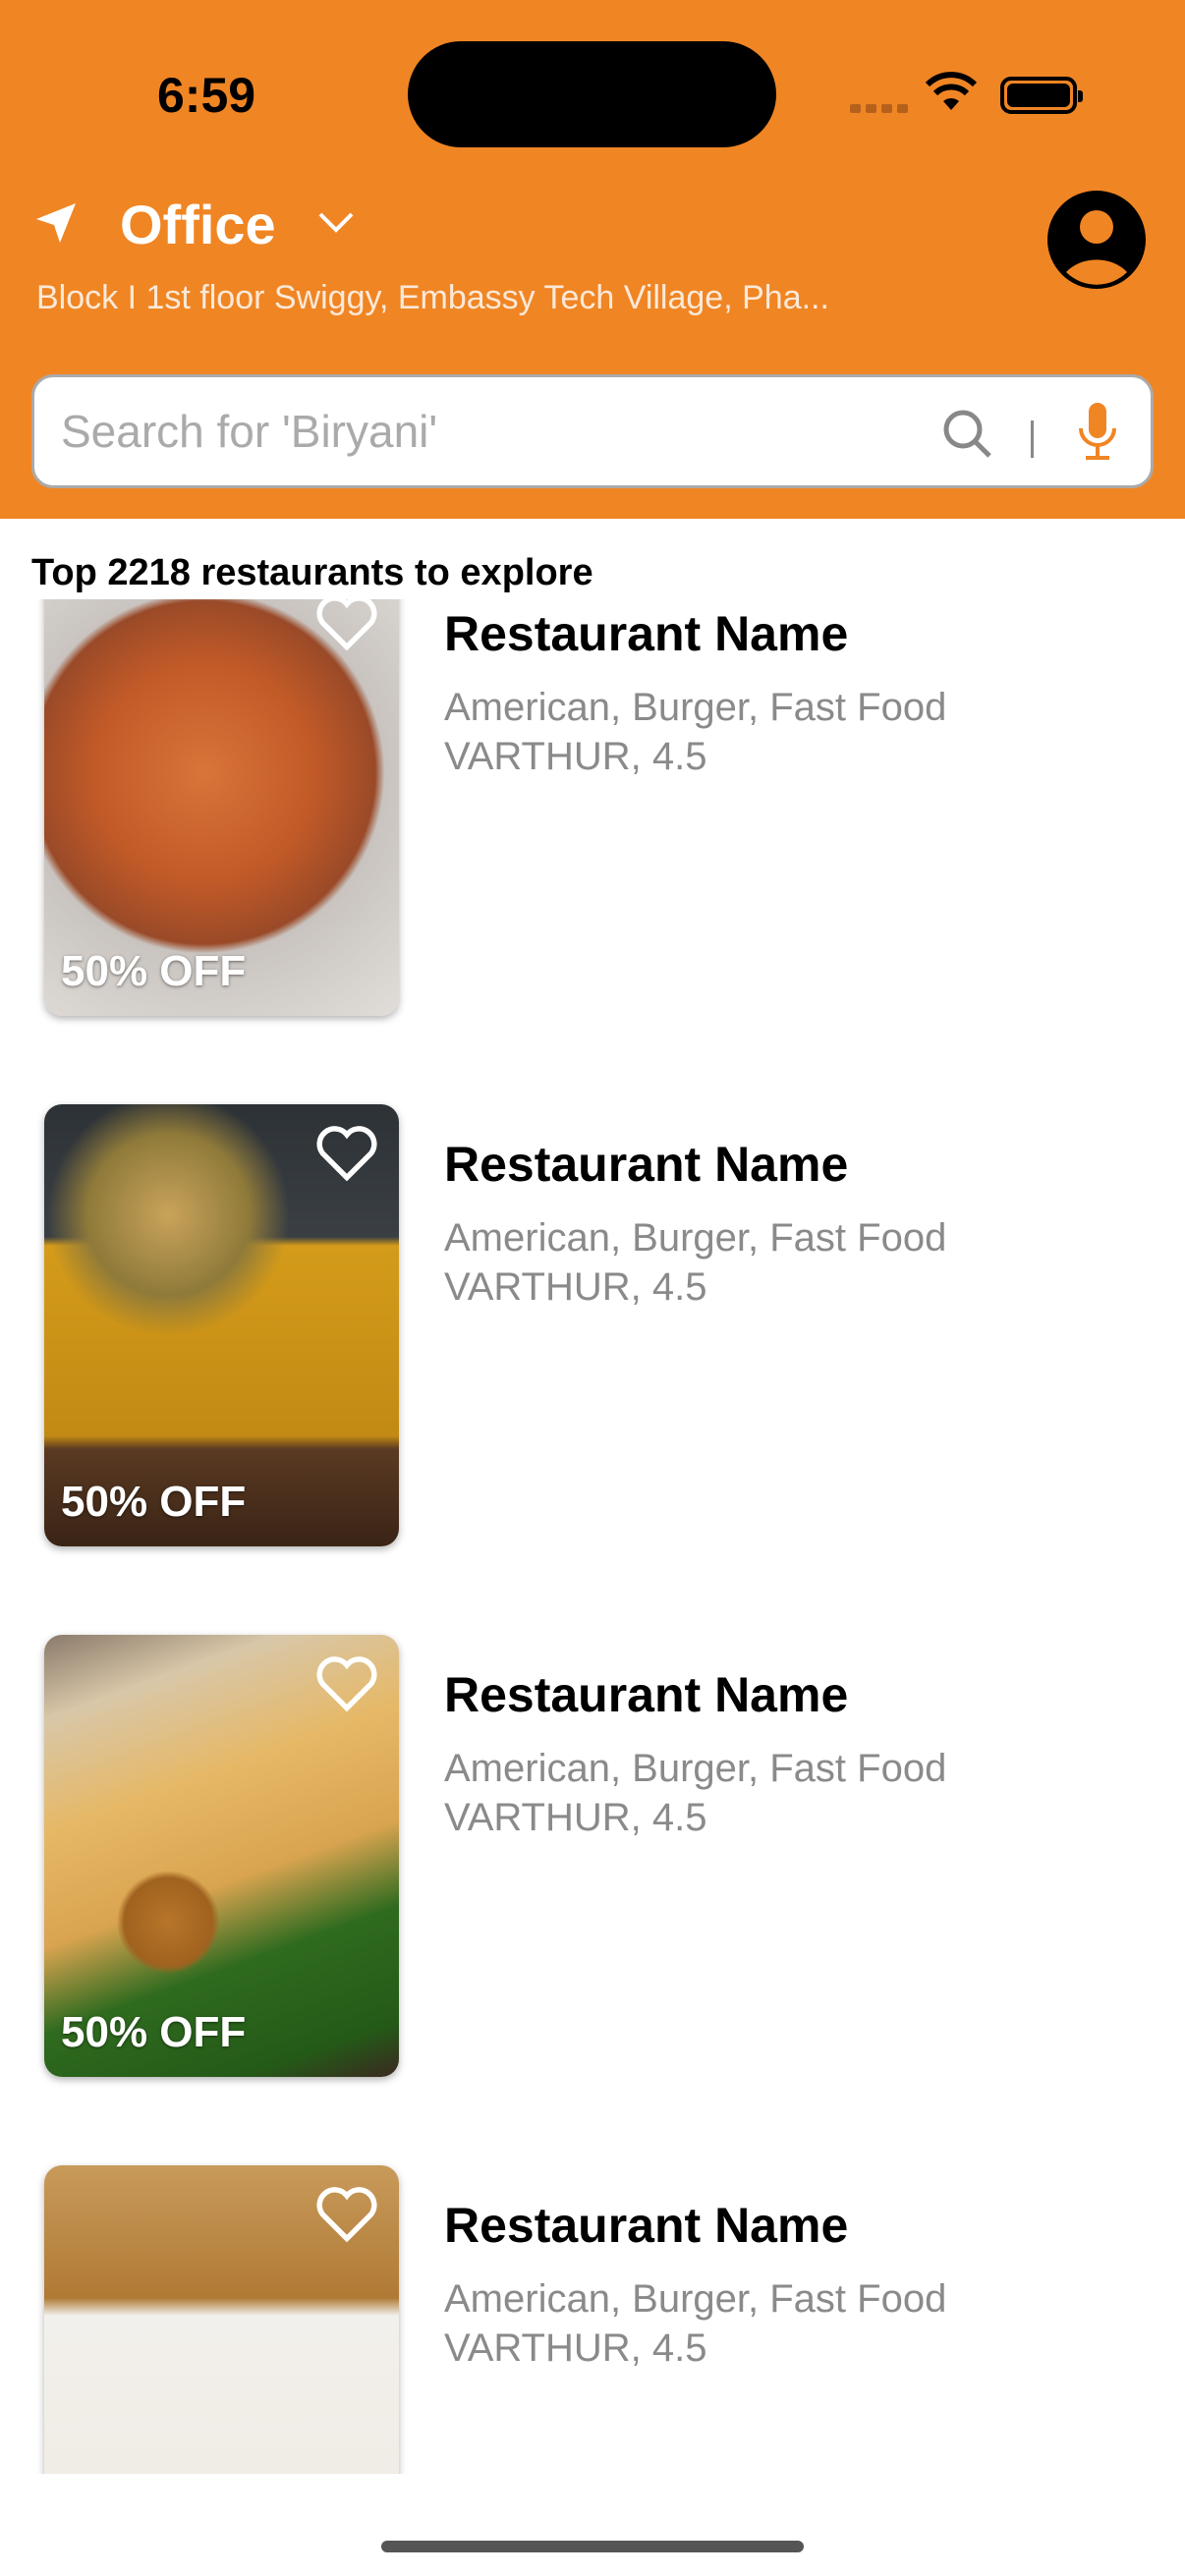  I want to click on location-arrow-icon, so click(56, 223).